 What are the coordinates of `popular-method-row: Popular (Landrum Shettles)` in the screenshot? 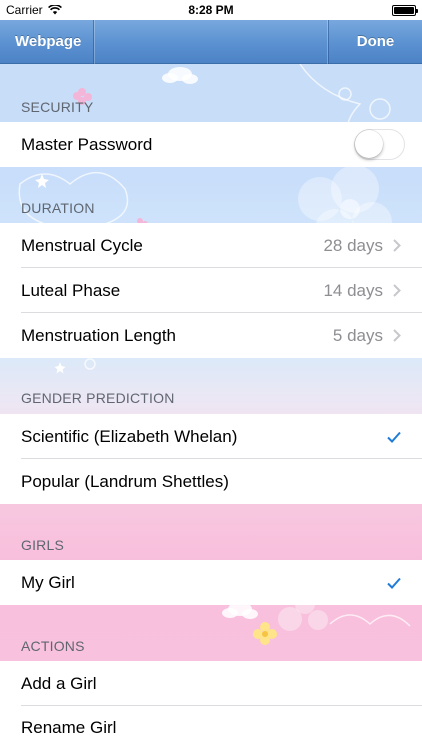 It's located at (211, 481).